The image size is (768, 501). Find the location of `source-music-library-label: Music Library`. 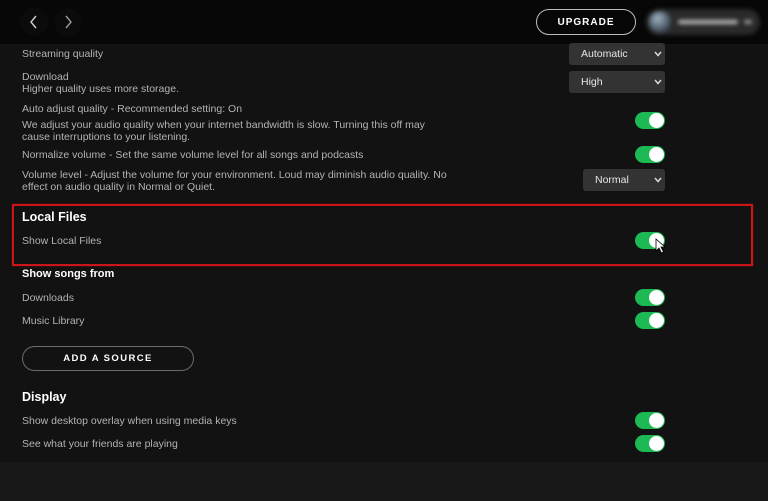

source-music-library-label: Music Library is located at coordinates (53, 321).